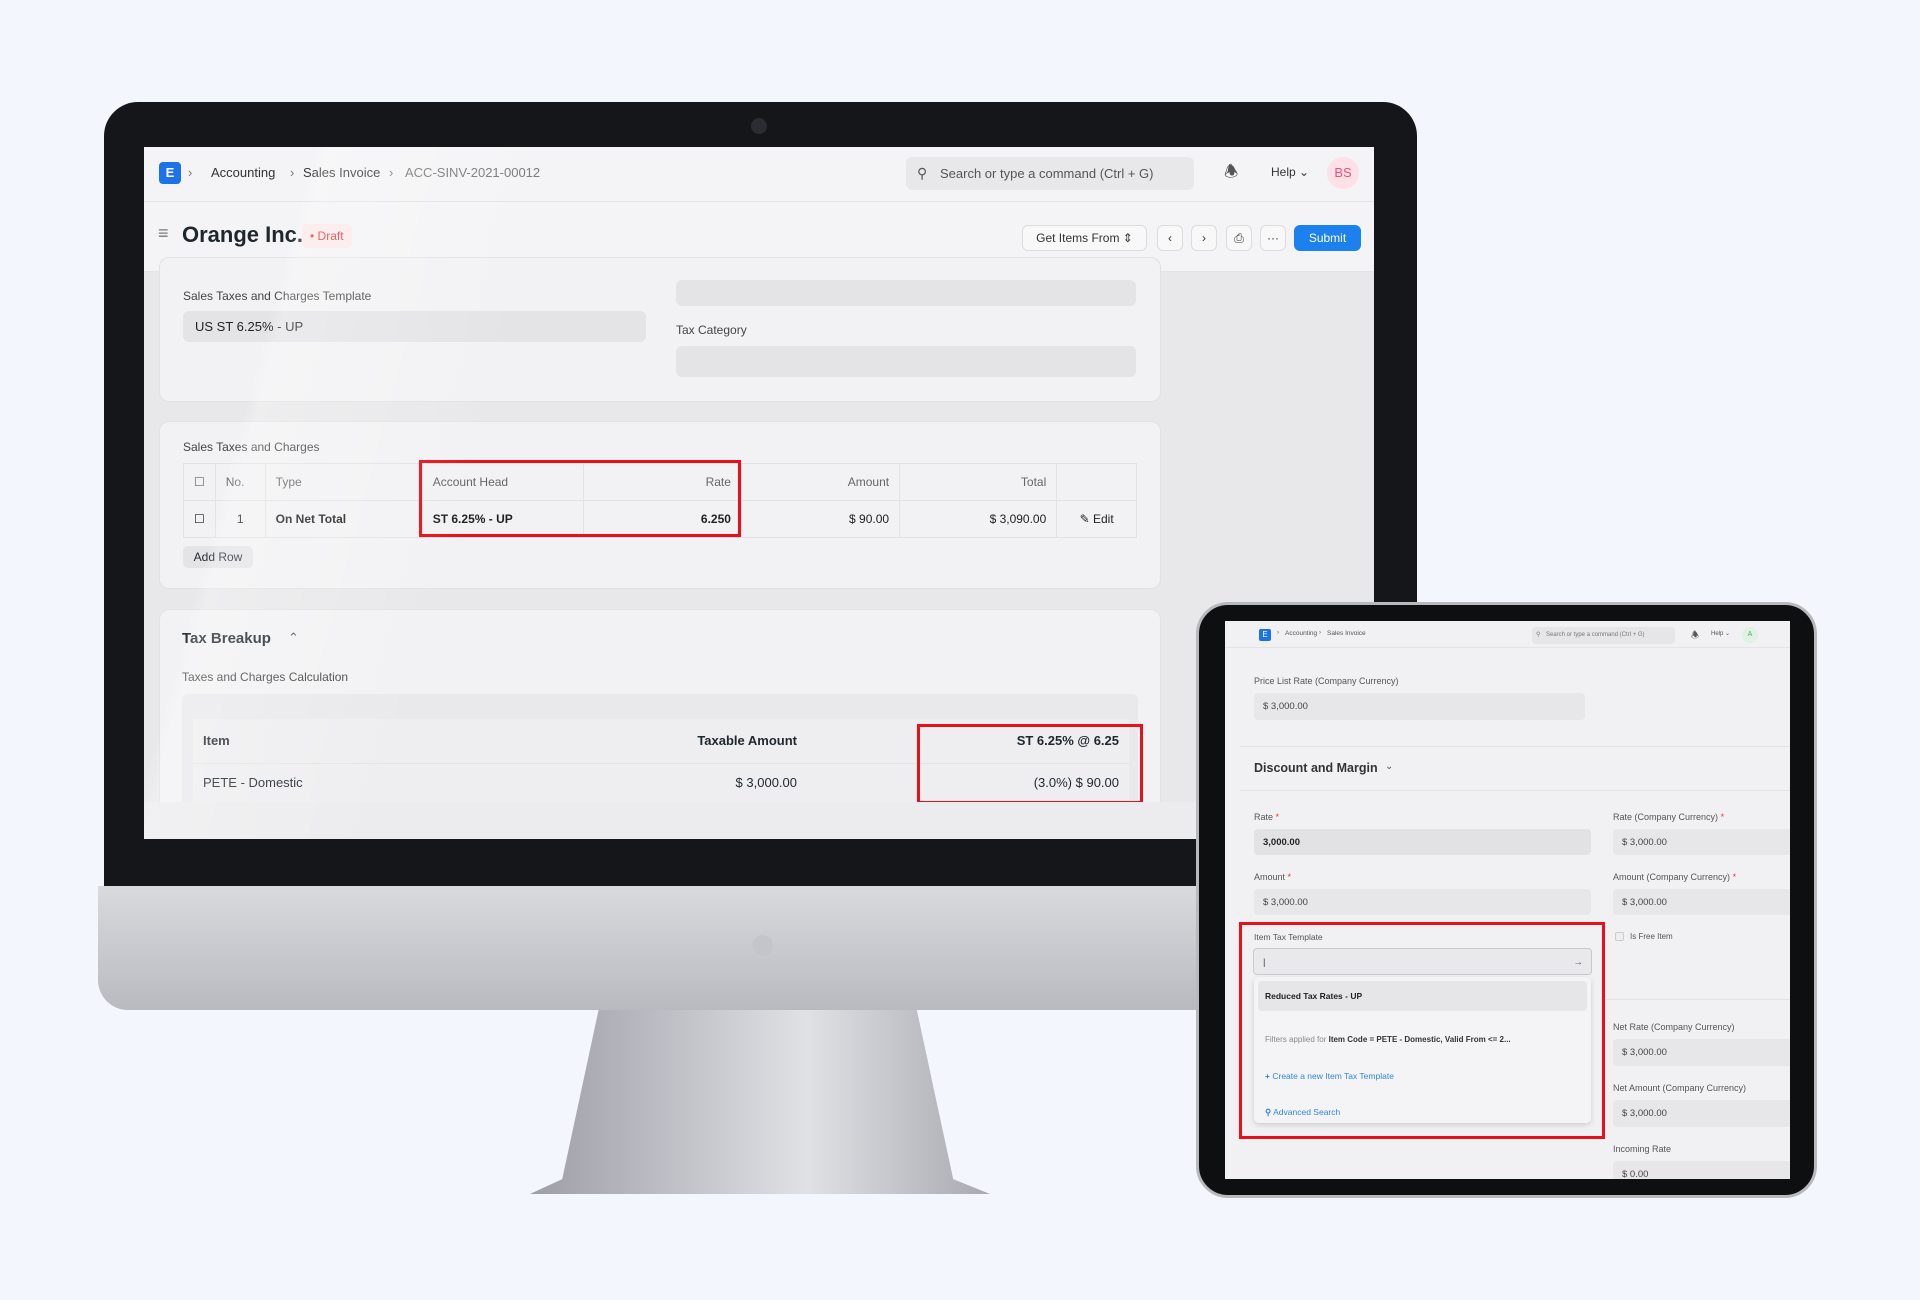 This screenshot has height=1300, width=1920. Describe the element at coordinates (345, 783) in the screenshot. I see `row-item: PETE - Domestic` at that location.